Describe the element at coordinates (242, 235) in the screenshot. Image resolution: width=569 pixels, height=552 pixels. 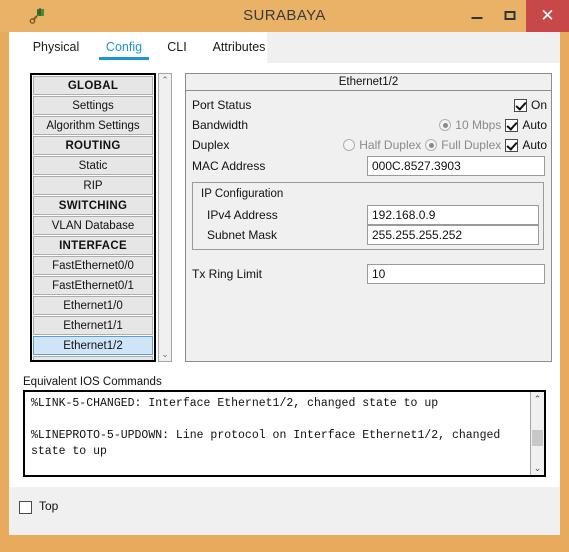
I see `subnet-mask-label: Subnet Mask` at that location.